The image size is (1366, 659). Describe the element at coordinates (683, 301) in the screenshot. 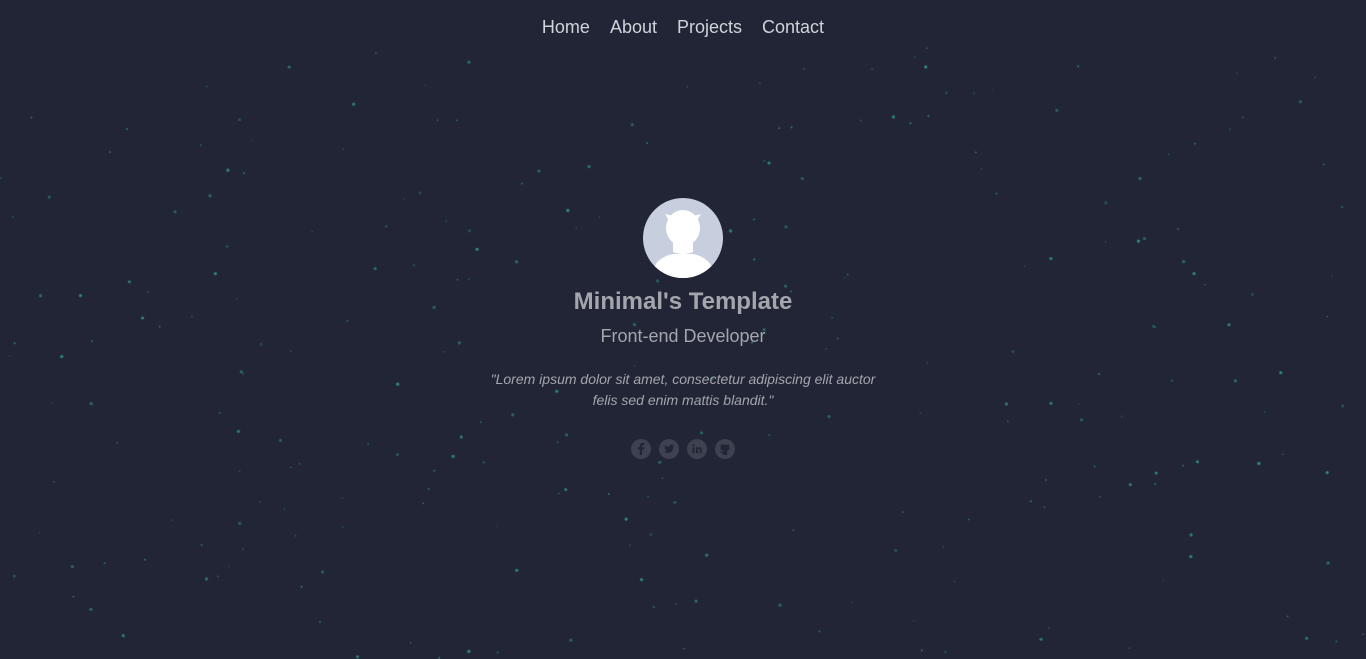

I see `profile-name: Minimal's Template` at that location.